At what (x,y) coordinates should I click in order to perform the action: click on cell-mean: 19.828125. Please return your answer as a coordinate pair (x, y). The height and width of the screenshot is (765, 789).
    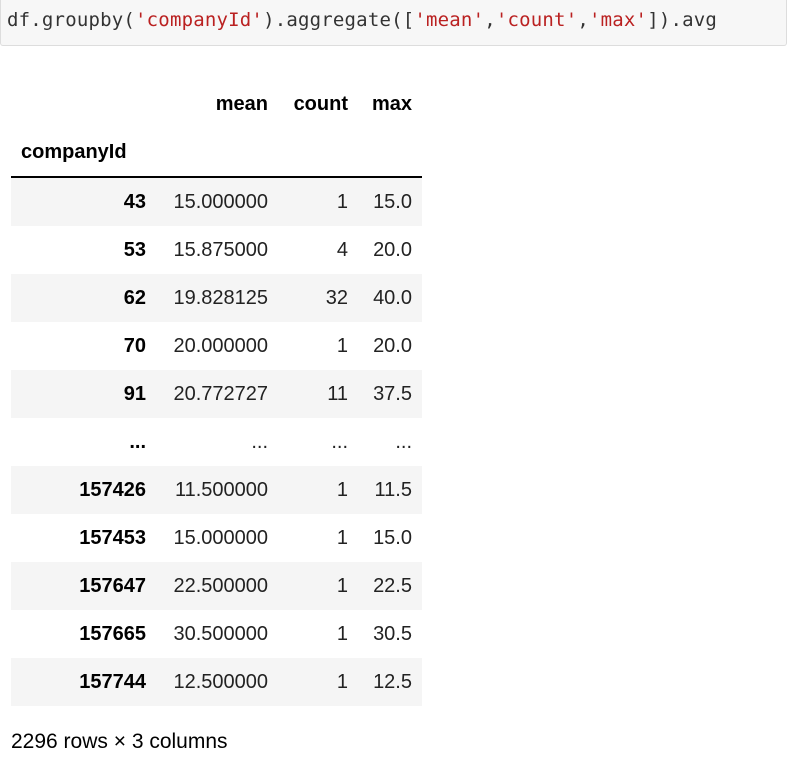
    Looking at the image, I should click on (220, 298).